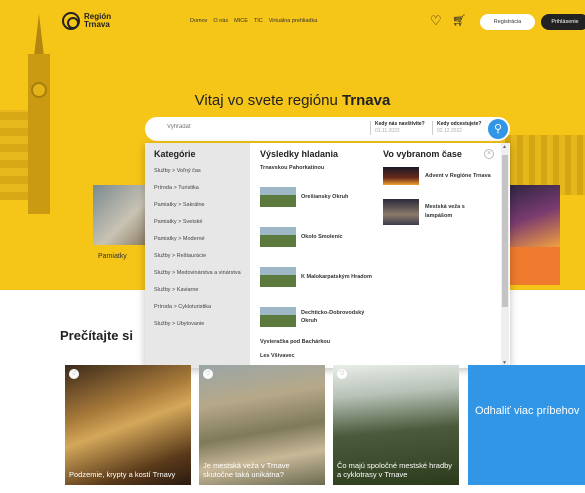 This screenshot has width=585, height=493. What do you see at coordinates (241, 21) in the screenshot?
I see `nav-item-mice: MICE` at bounding box center [241, 21].